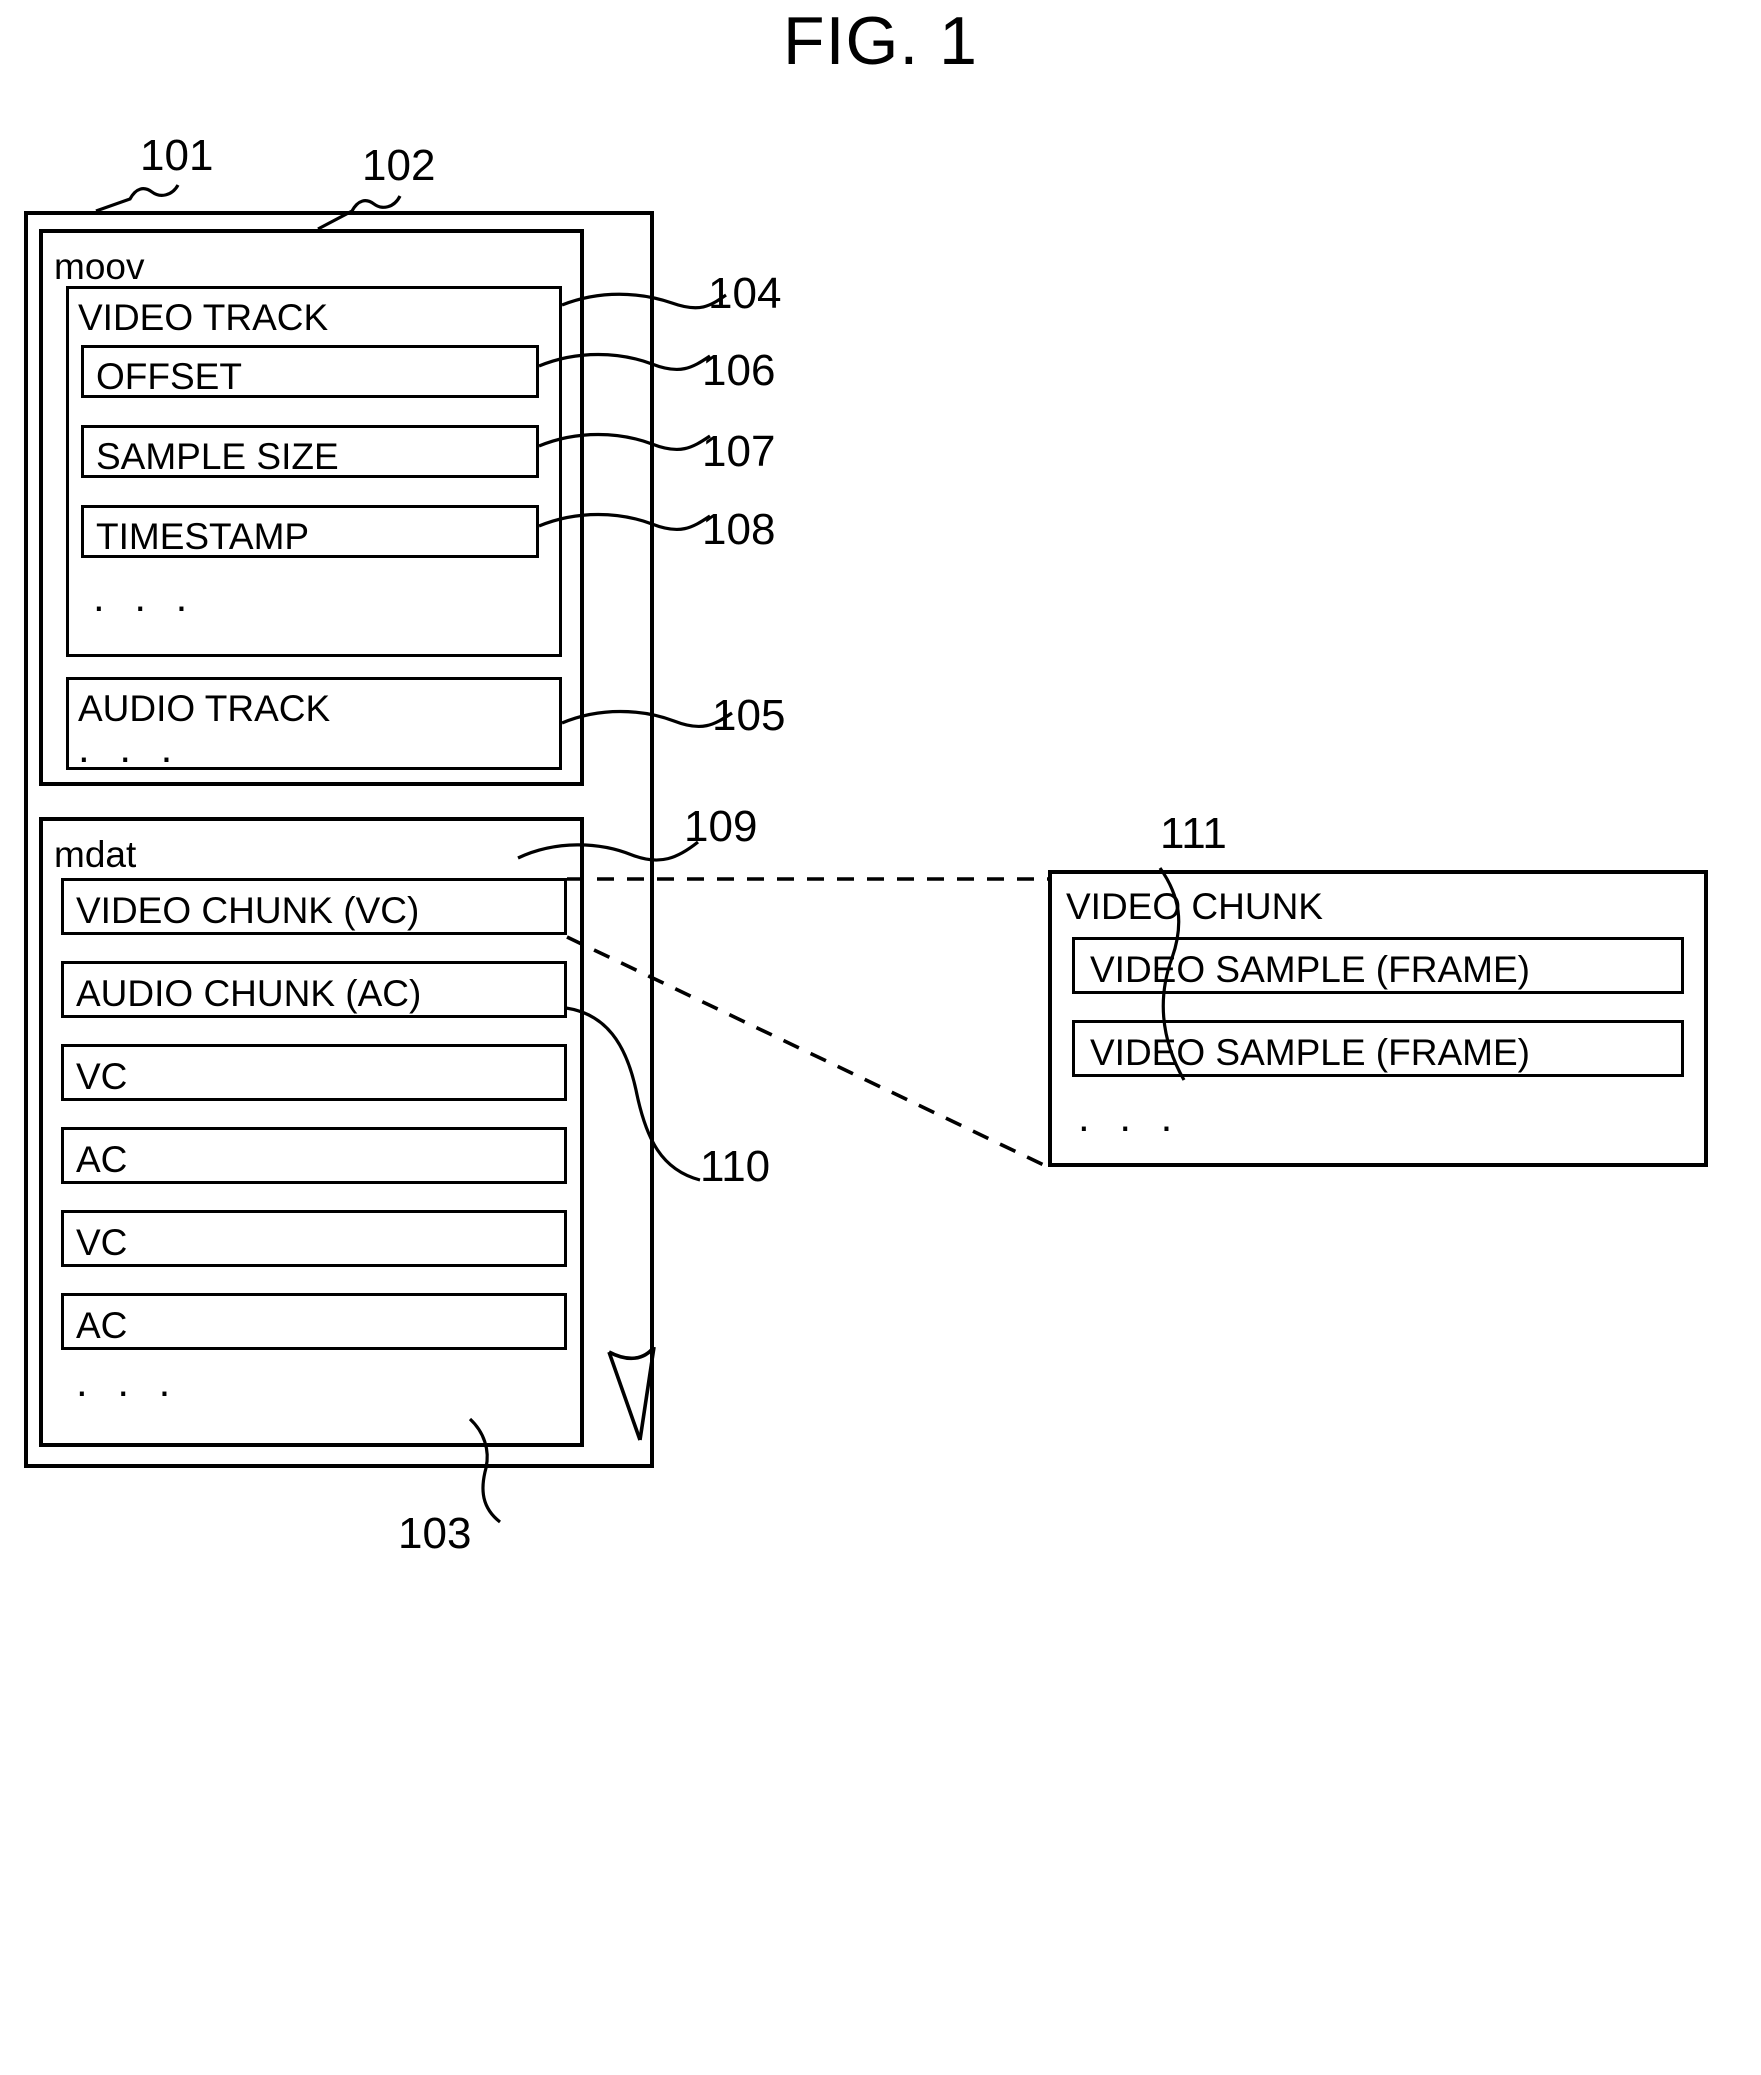 This screenshot has height=2075, width=1761. Describe the element at coordinates (880, 41) in the screenshot. I see `figure-title: FIG. 1` at that location.